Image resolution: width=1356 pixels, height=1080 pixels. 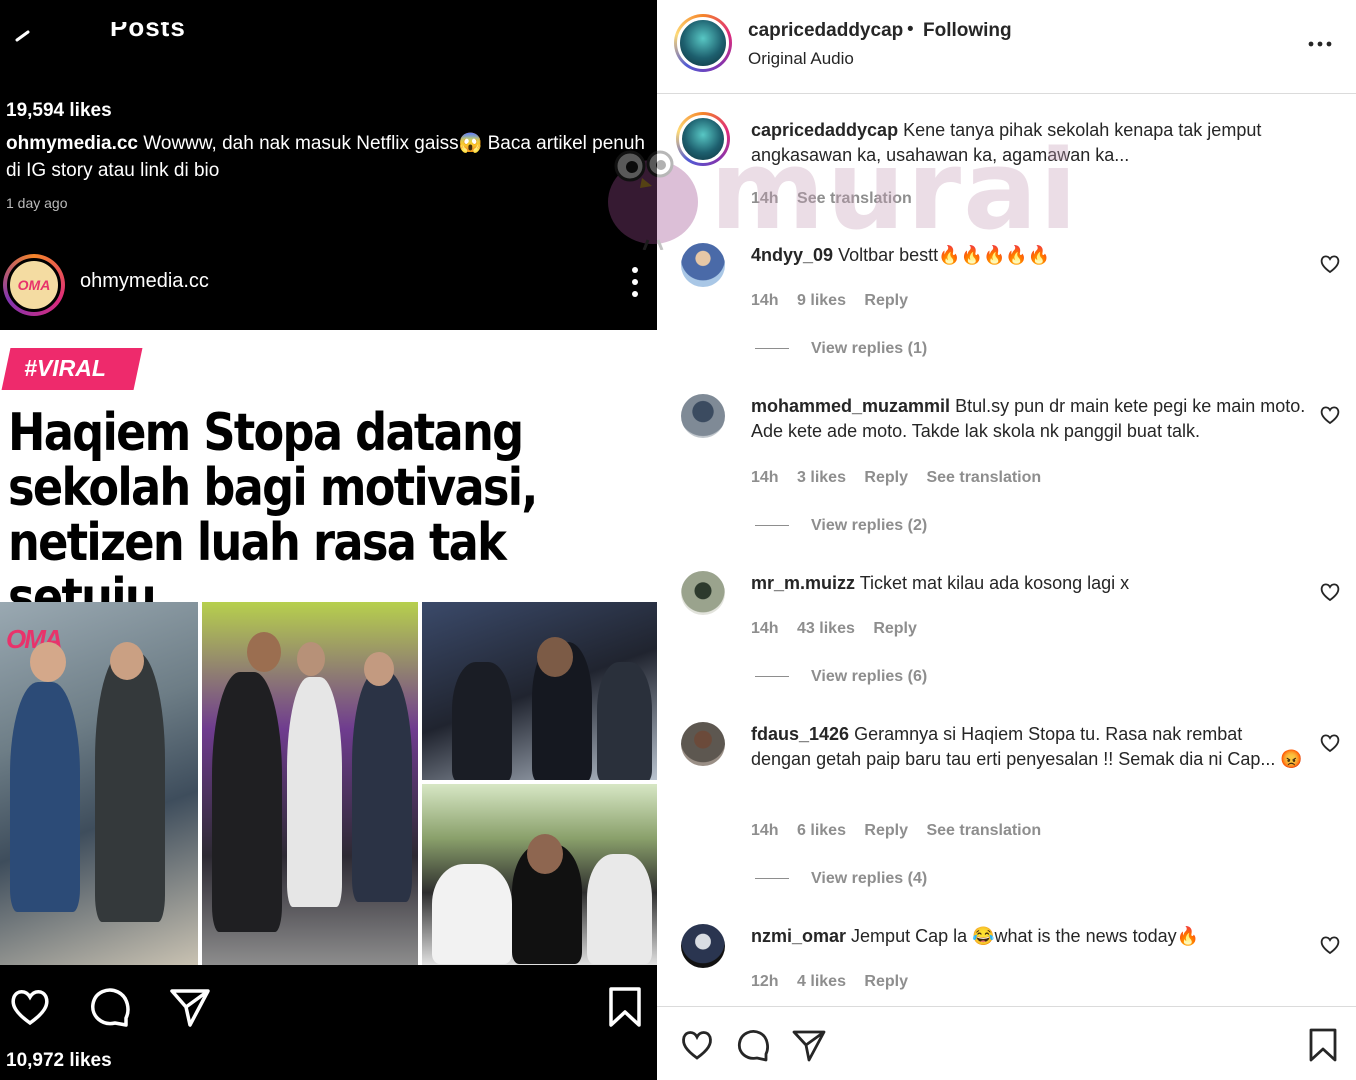 I want to click on comment-text: Jemput Cap la 😂what is the news today🔥, so click(x=1025, y=936).